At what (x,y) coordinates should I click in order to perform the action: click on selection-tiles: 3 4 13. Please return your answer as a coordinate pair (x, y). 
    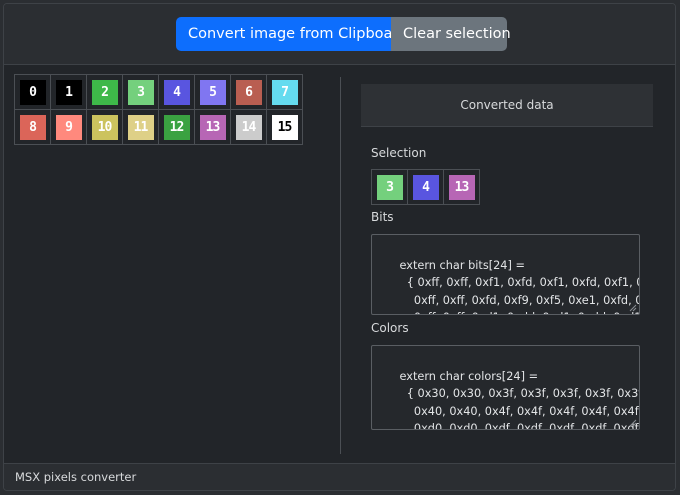
    Looking at the image, I should click on (425, 187).